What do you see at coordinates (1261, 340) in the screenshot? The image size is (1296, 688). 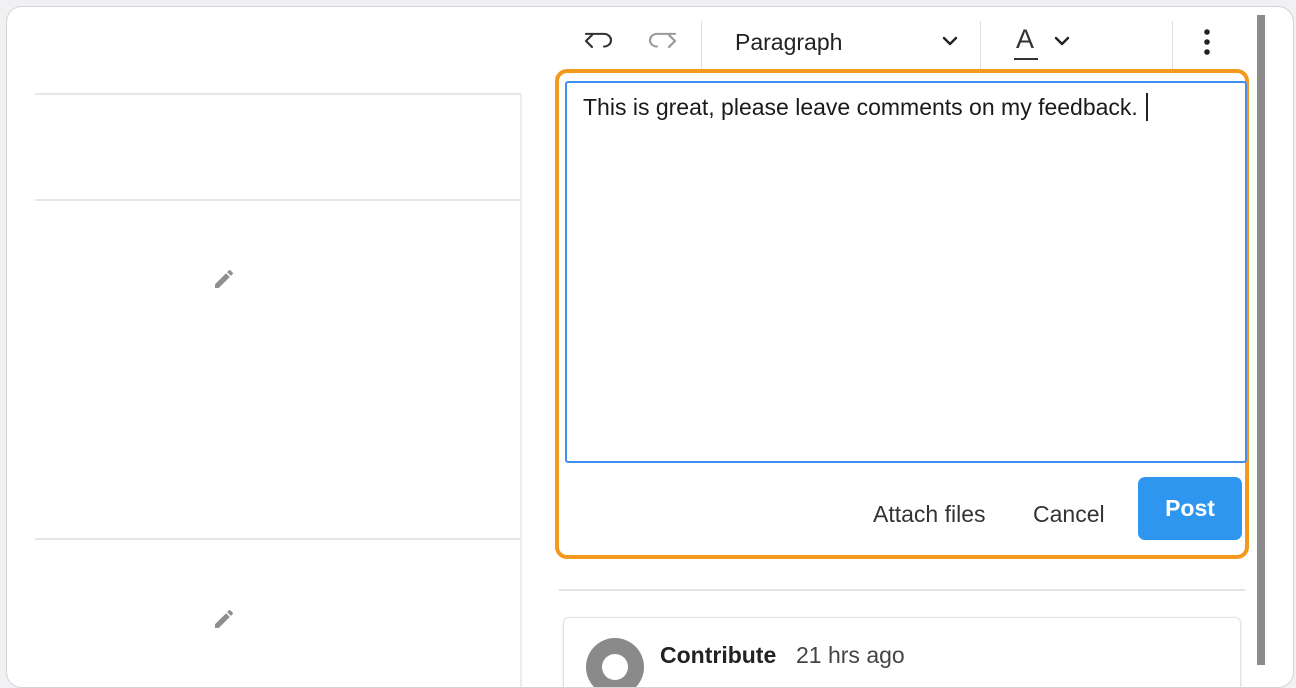 I see `scrollbar` at bounding box center [1261, 340].